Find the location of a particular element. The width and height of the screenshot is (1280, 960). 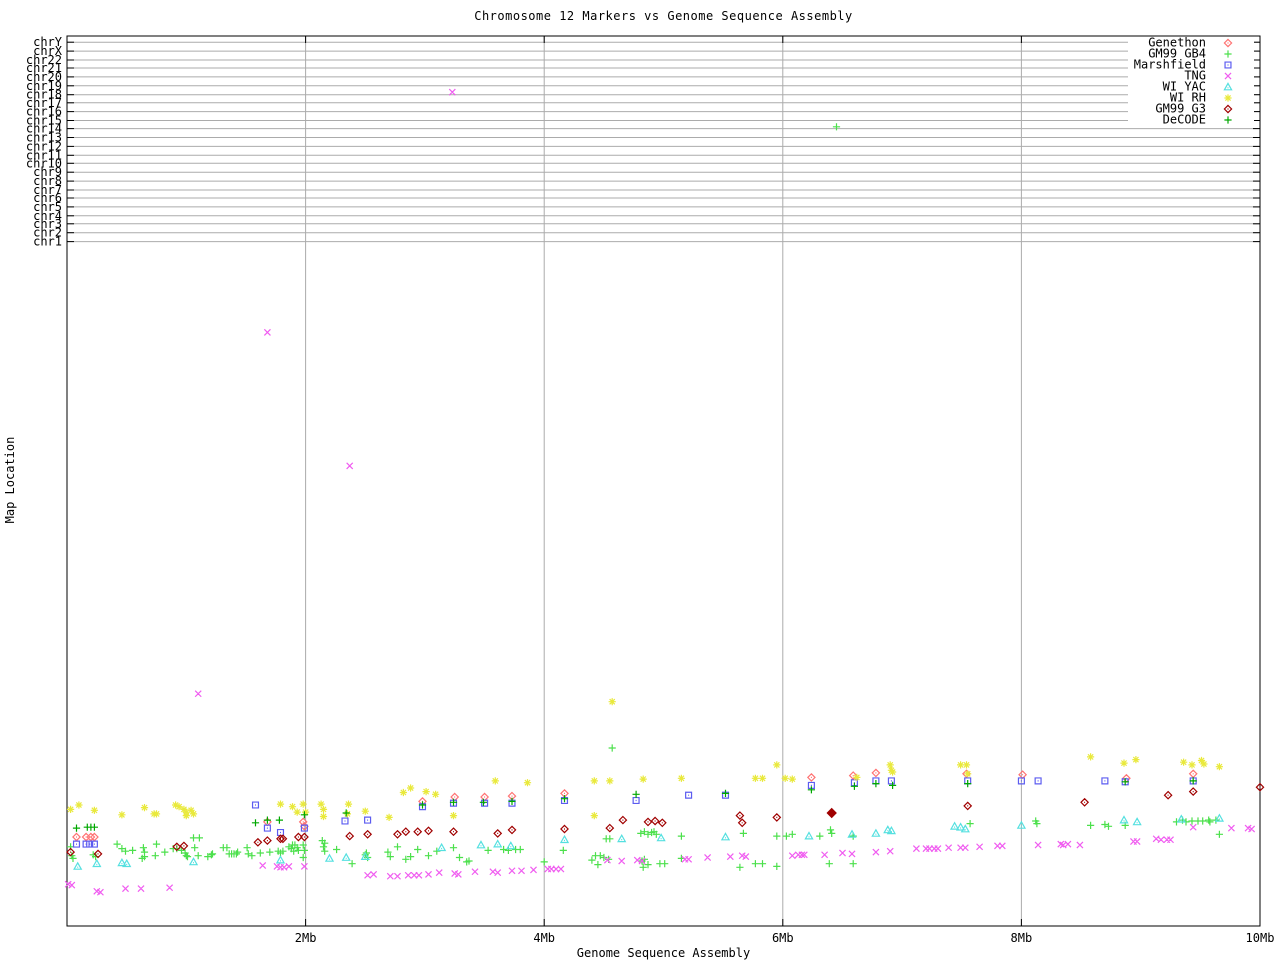

series-decode is located at coordinates (634, 804).